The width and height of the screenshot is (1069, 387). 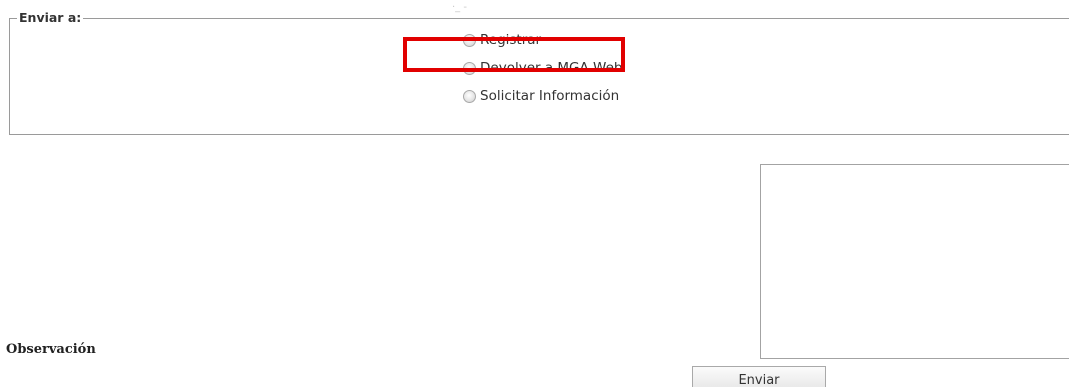 What do you see at coordinates (459, 7) in the screenshot?
I see `top-artifact-text: ·_ -` at bounding box center [459, 7].